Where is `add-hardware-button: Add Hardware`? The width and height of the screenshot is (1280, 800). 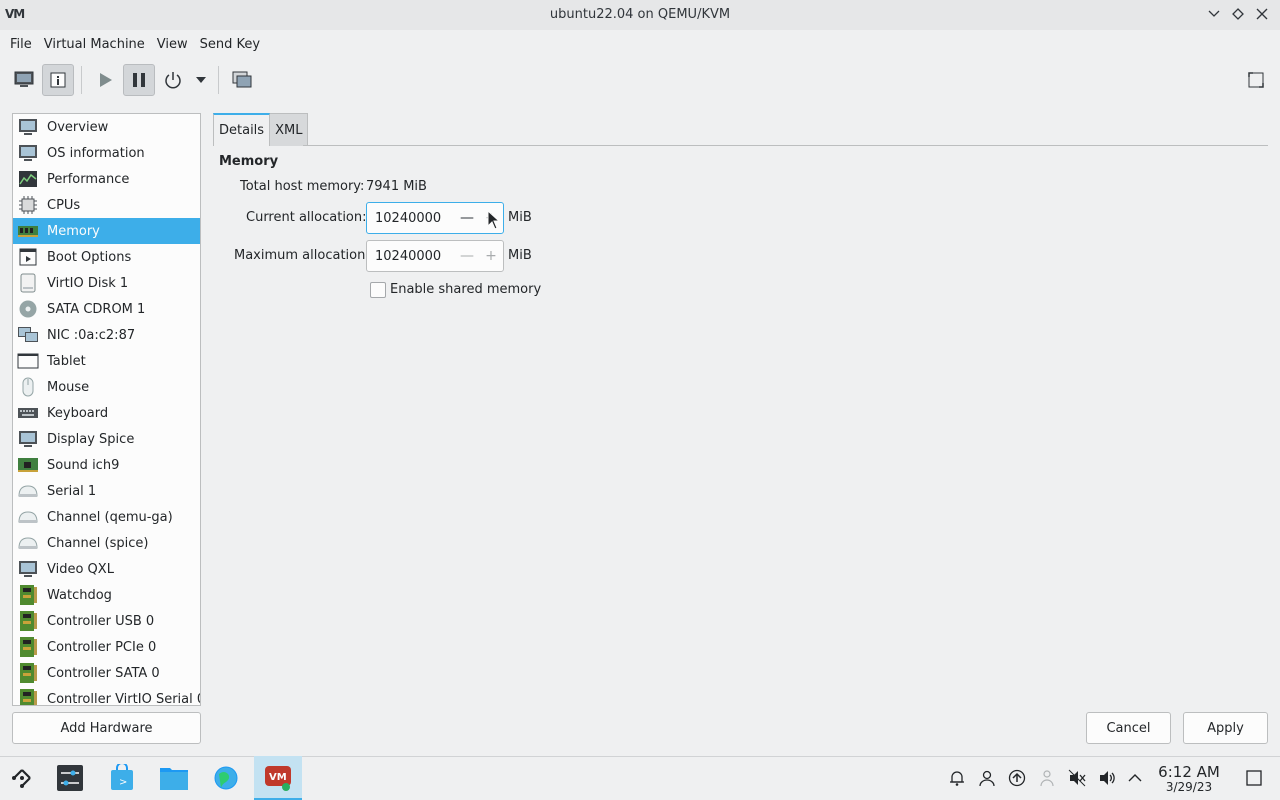
add-hardware-button: Add Hardware is located at coordinates (106, 728).